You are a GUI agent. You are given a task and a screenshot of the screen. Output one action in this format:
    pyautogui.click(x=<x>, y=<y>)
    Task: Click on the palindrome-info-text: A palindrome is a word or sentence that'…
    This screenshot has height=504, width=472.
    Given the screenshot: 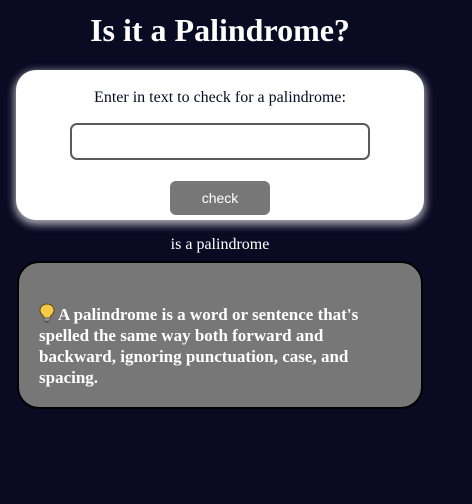 What is the action you would take?
    pyautogui.click(x=199, y=346)
    